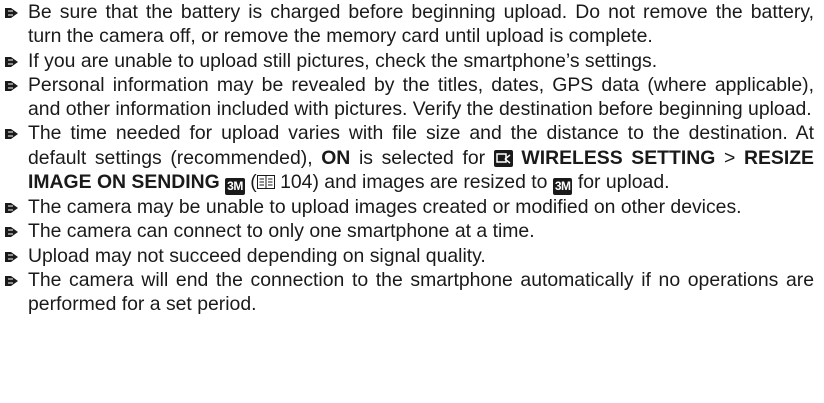  What do you see at coordinates (265, 181) in the screenshot?
I see `book-page-ref-icon` at bounding box center [265, 181].